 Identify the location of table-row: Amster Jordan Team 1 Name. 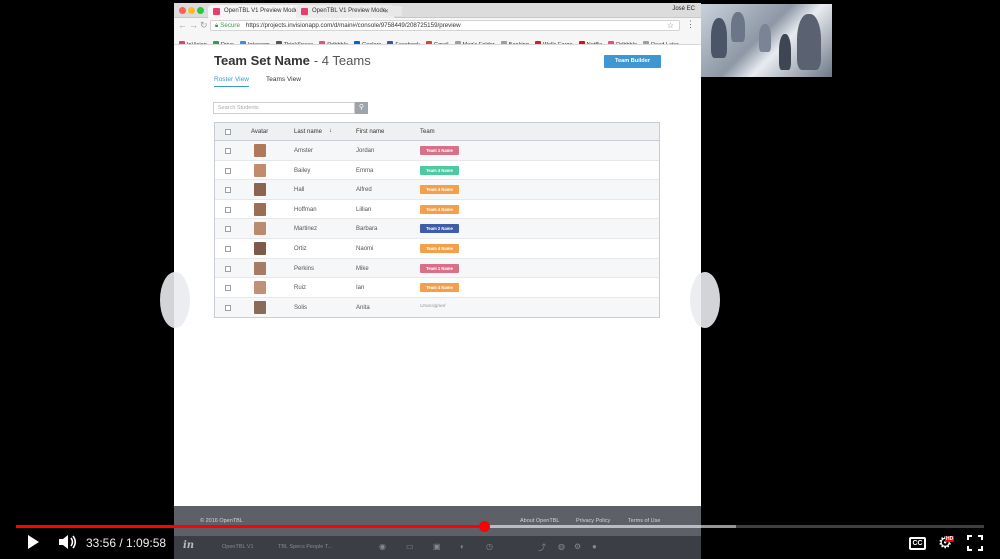
(437, 151).